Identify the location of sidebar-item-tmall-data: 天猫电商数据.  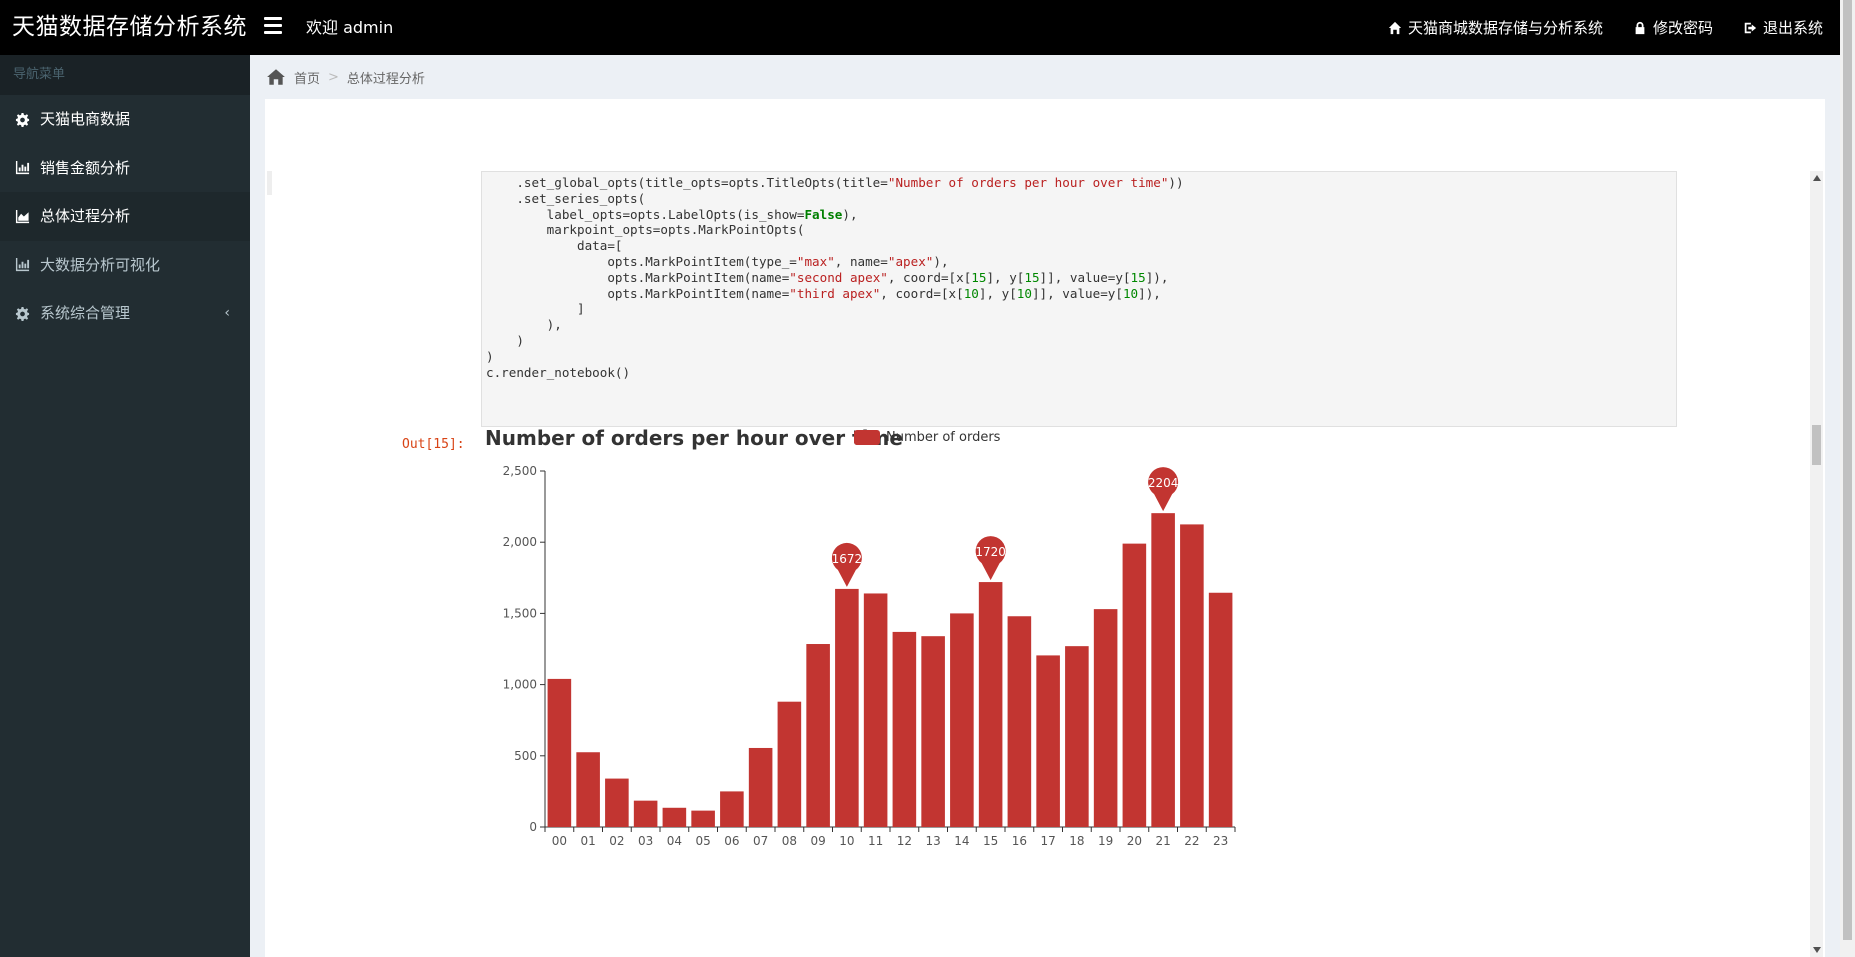
(125, 119).